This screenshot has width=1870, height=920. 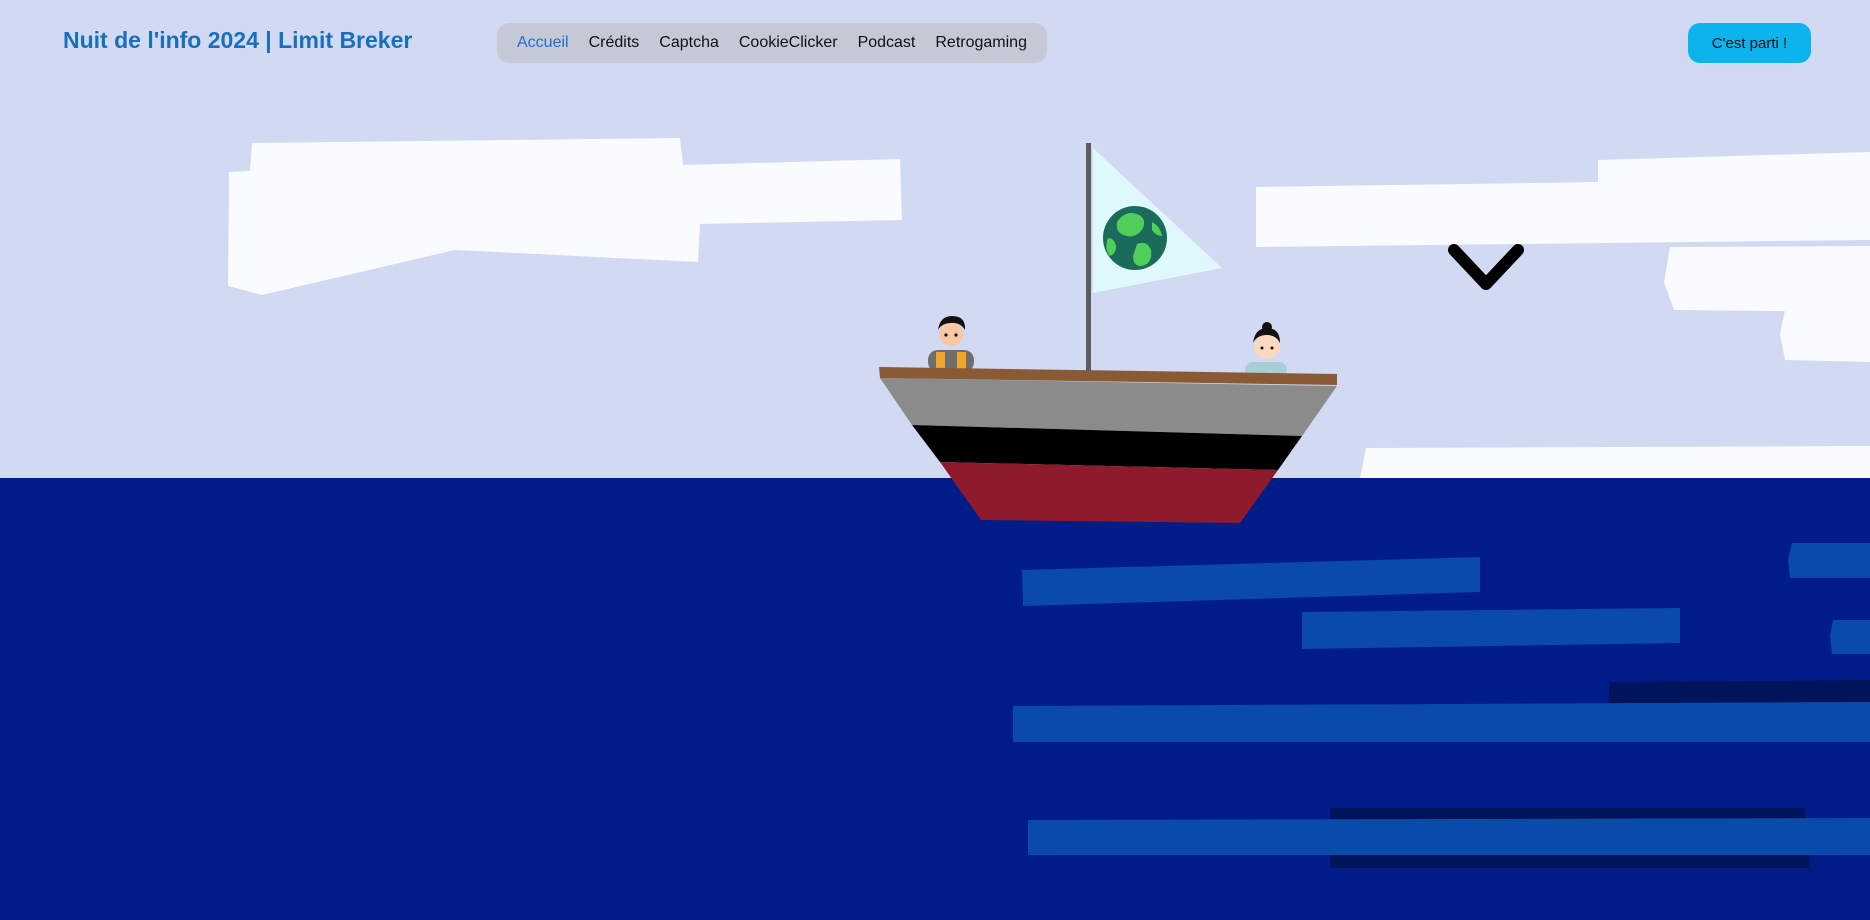 What do you see at coordinates (237, 40) in the screenshot?
I see `site-title: Nuit de l'info 2024 | Limit Breker` at bounding box center [237, 40].